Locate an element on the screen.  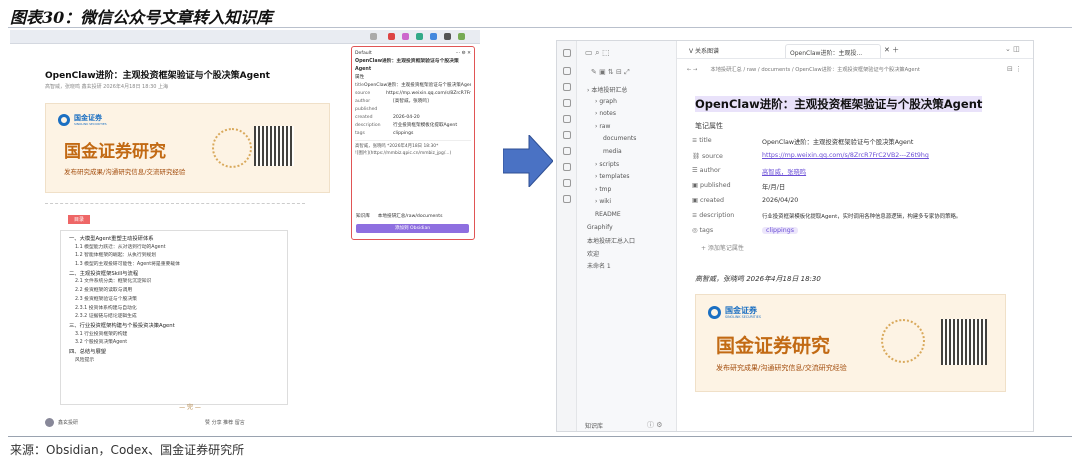
toc-item: 1.3 模型的主观投研可能性：Agent将是重要载体 is located at coordinates (174, 265).